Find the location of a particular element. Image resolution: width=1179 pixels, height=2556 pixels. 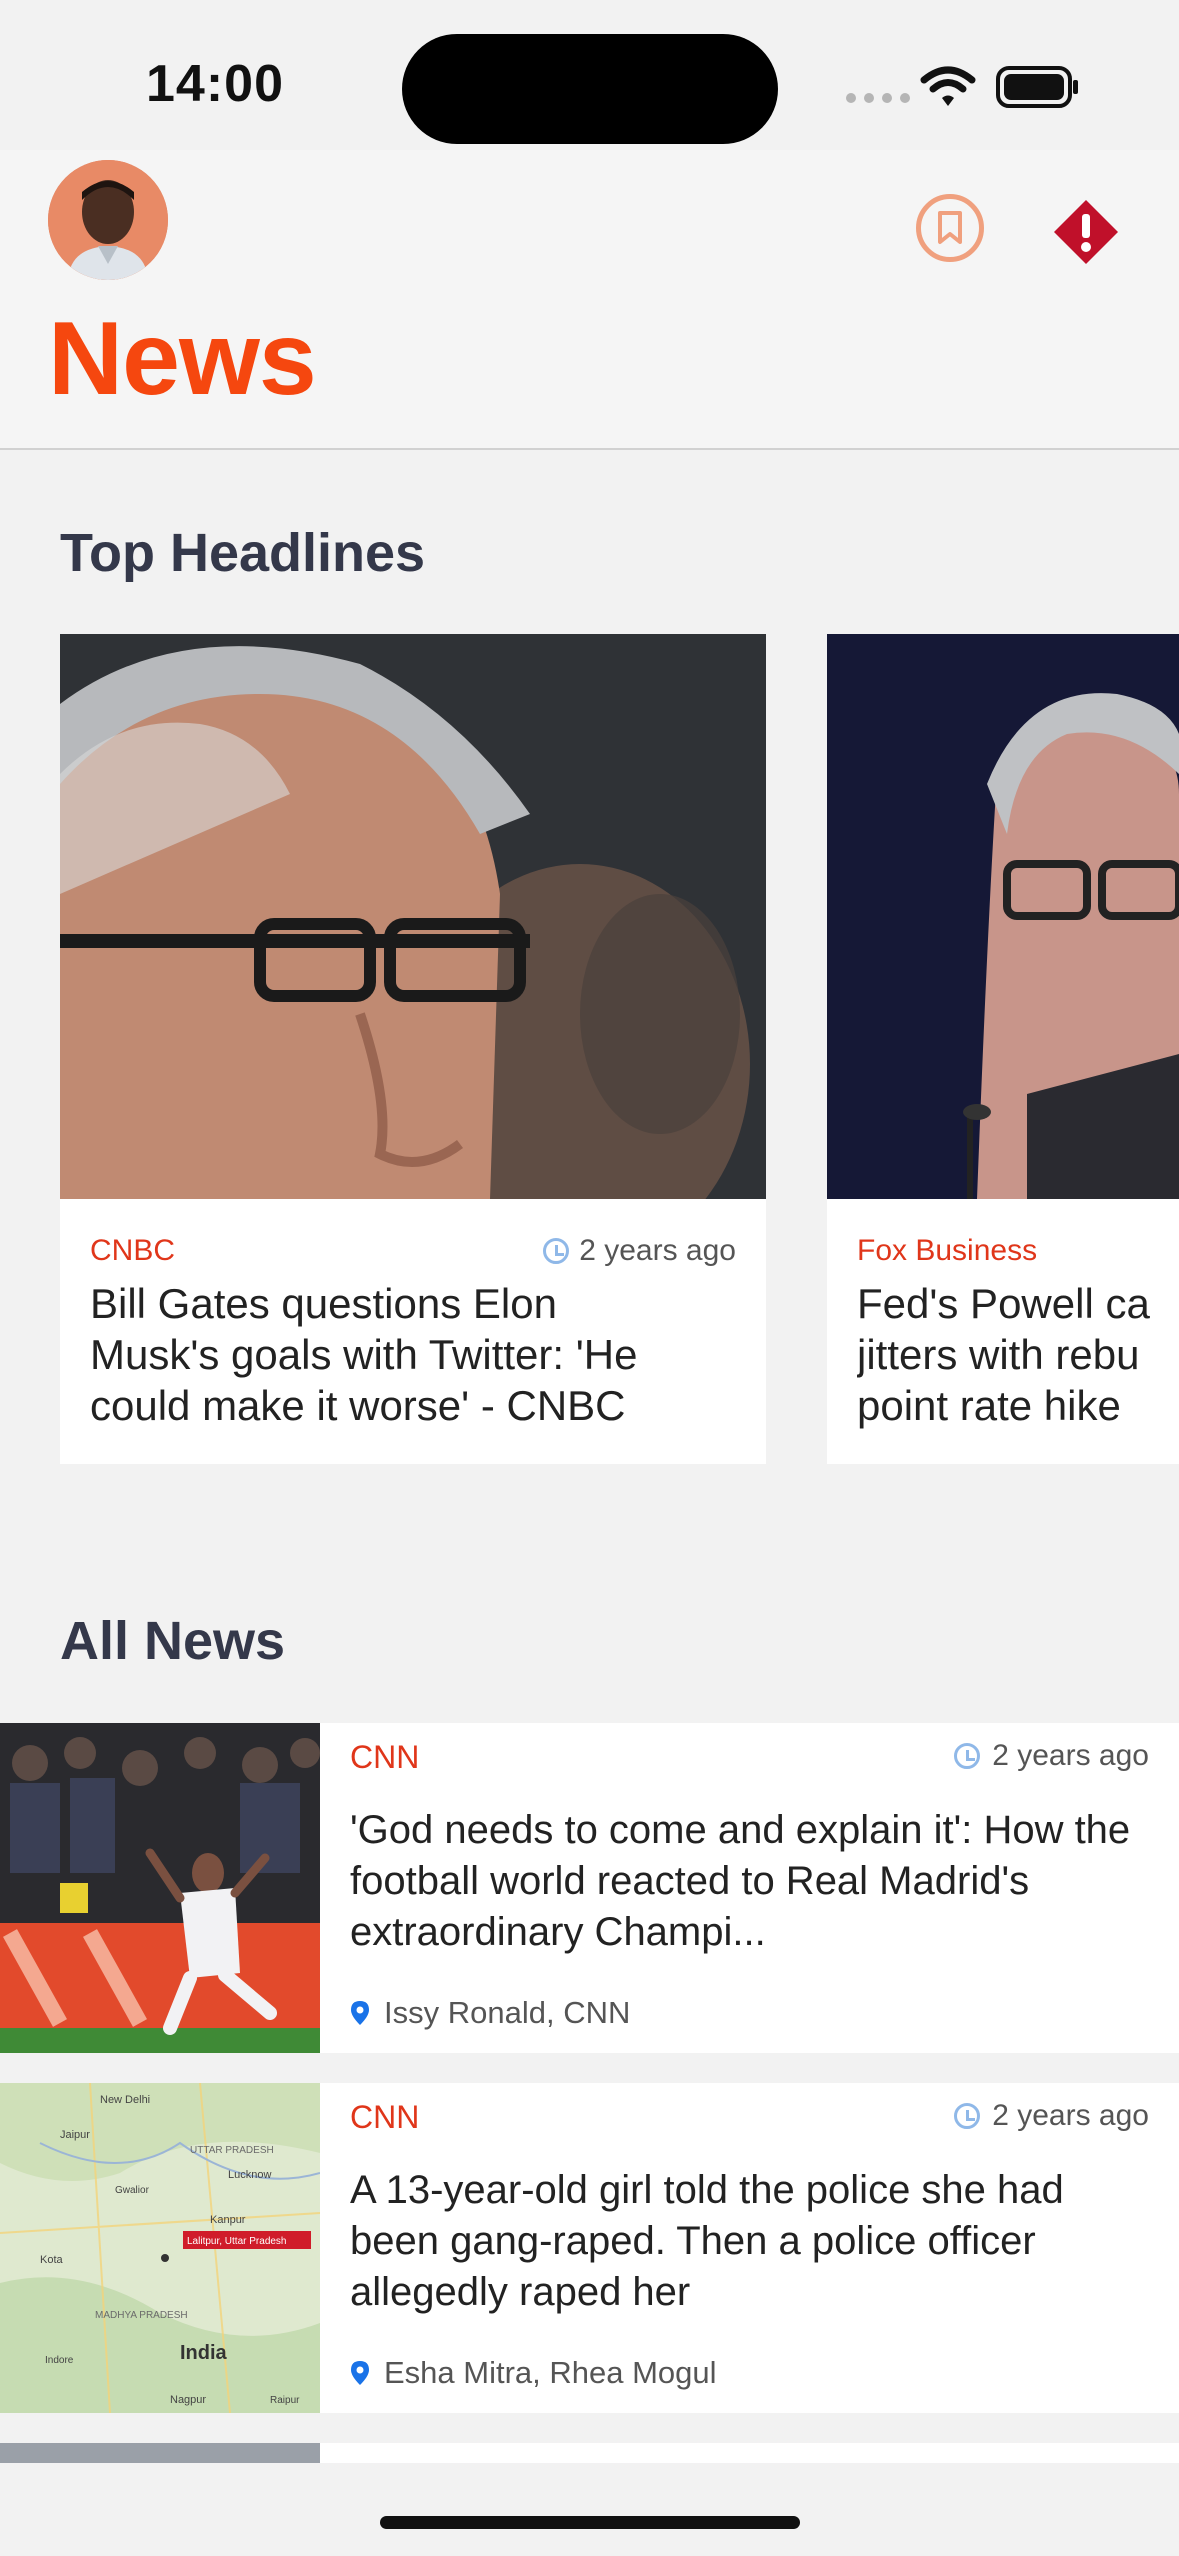

dynamic-island is located at coordinates (590, 89).